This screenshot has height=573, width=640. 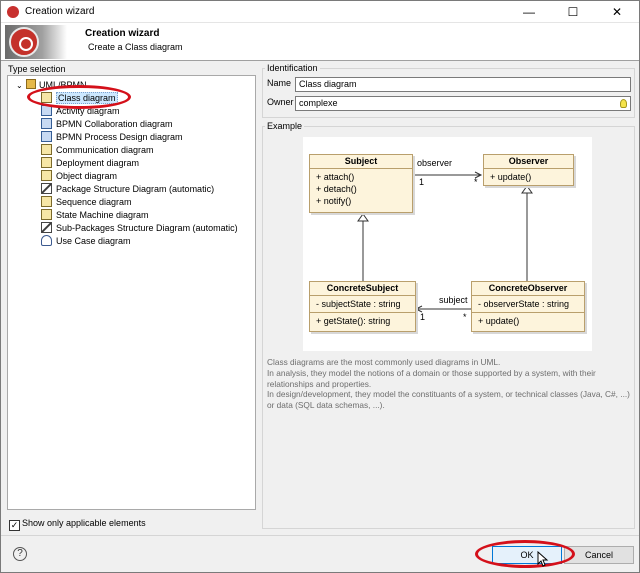 I want to click on owner-label: Owner, so click(x=280, y=102).